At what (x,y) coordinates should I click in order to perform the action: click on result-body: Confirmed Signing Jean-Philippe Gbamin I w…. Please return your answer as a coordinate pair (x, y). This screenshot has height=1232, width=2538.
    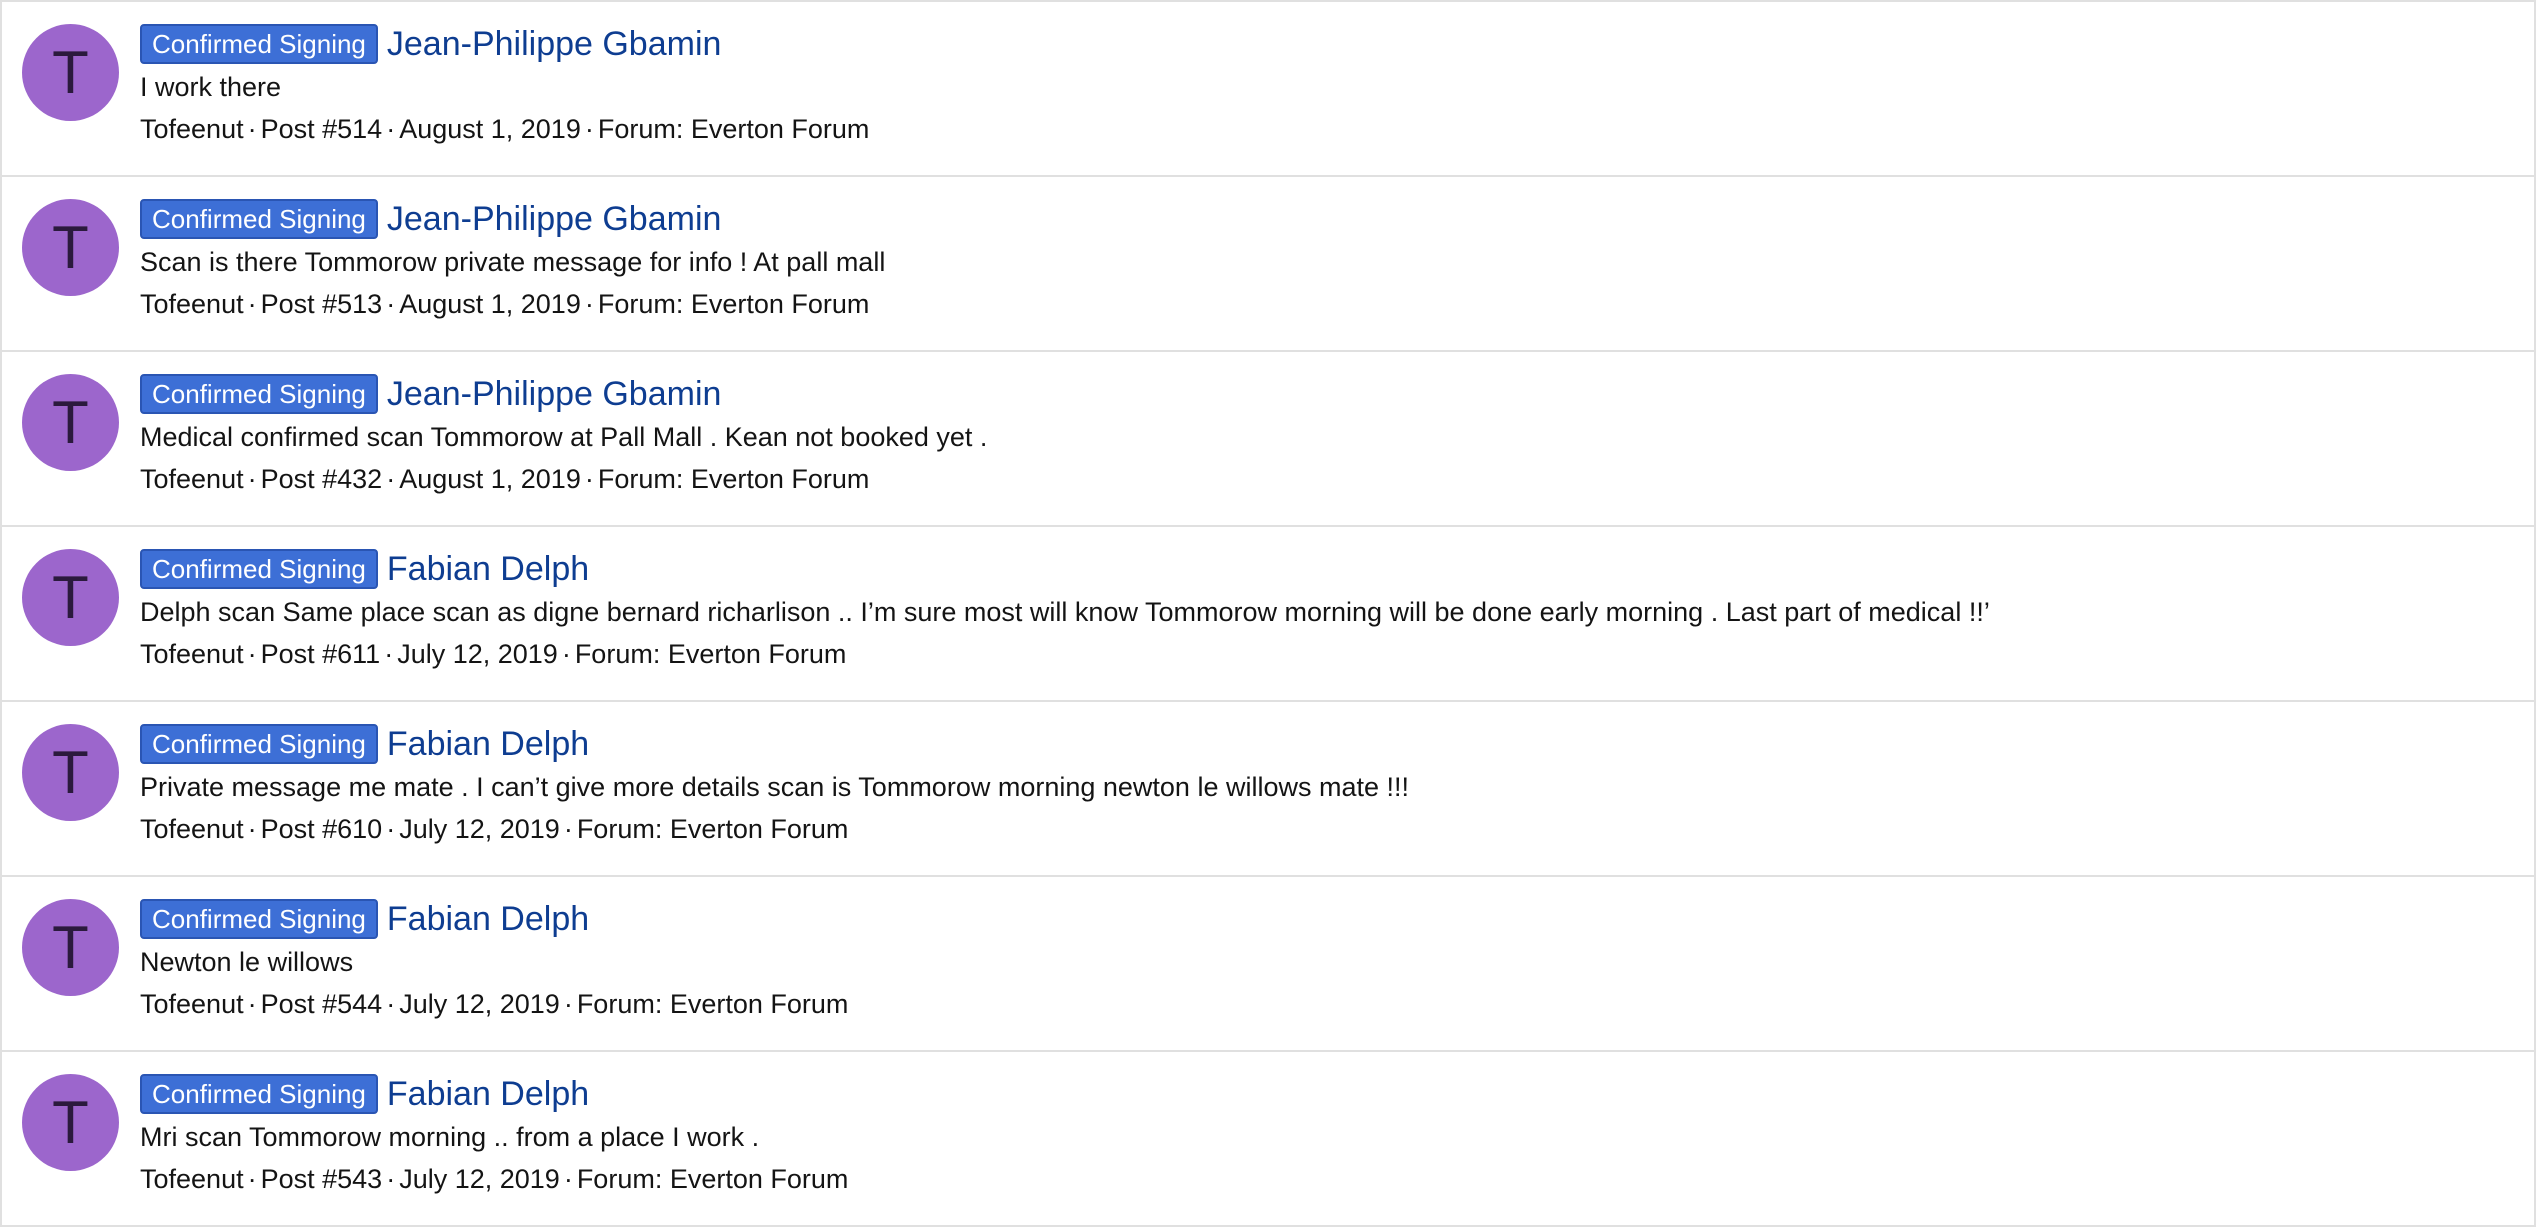
    Looking at the image, I should click on (1327, 83).